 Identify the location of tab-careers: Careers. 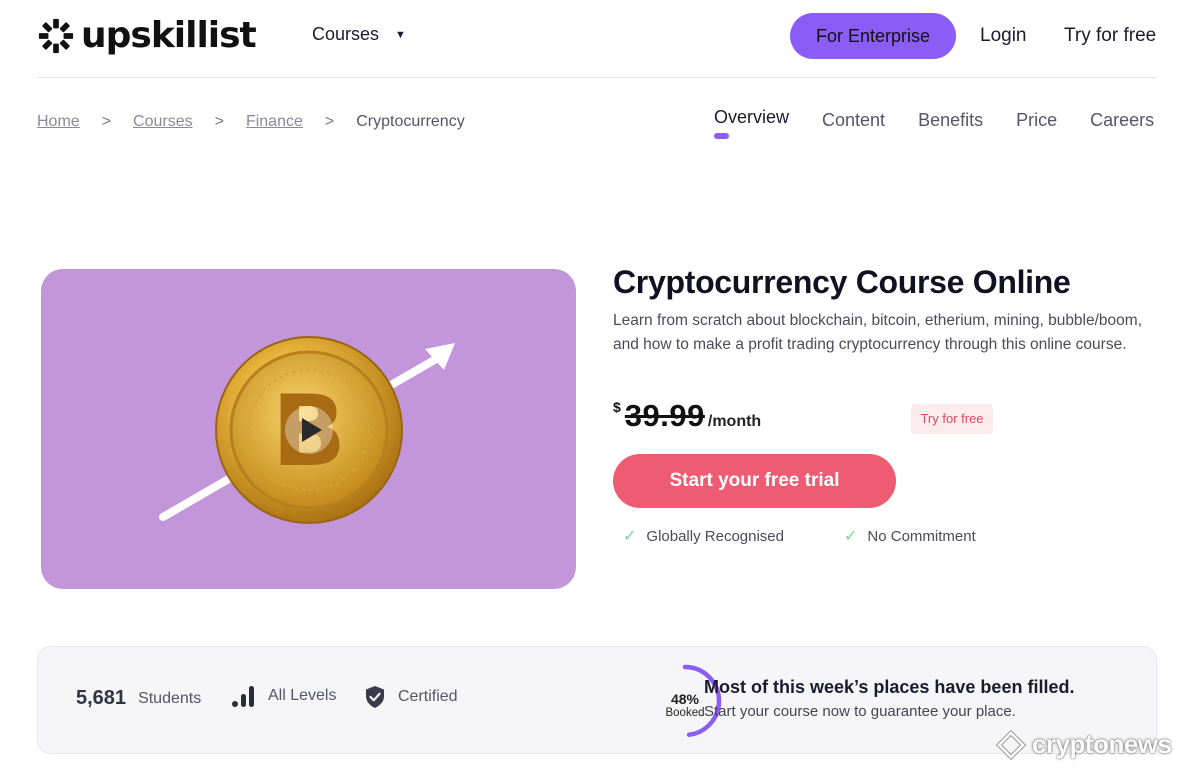
(1122, 120).